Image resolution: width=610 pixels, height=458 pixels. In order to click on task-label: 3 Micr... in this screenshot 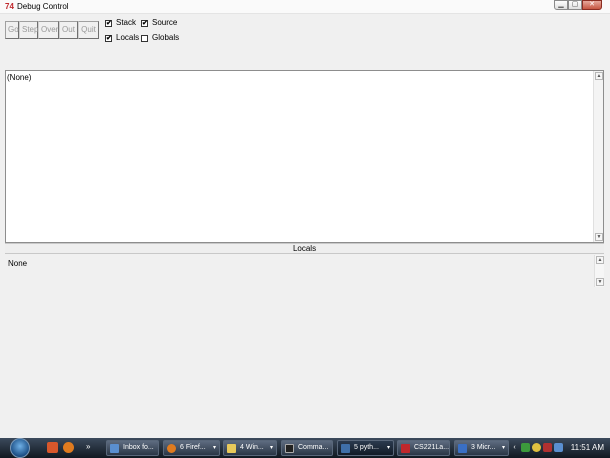, I will do `click(483, 447)`.